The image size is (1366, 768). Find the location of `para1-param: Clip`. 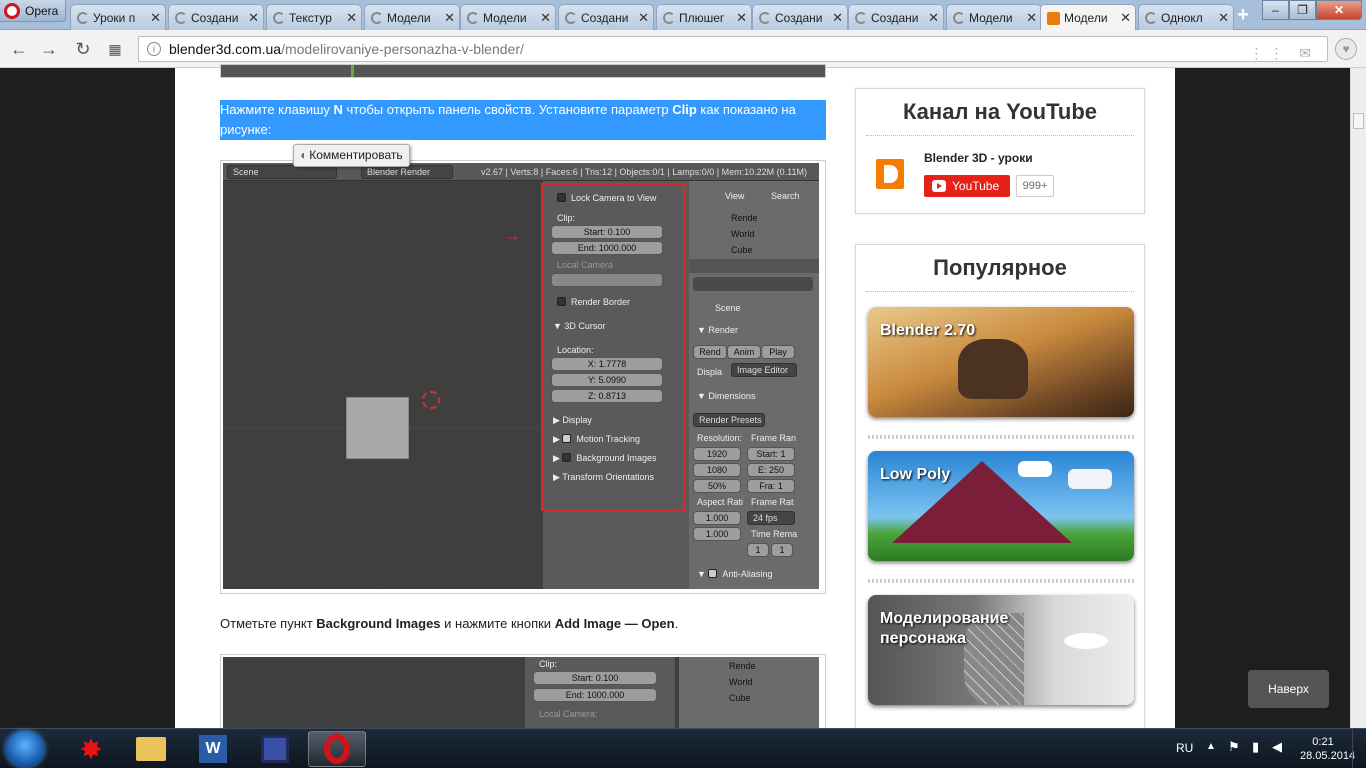

para1-param: Clip is located at coordinates (684, 109).